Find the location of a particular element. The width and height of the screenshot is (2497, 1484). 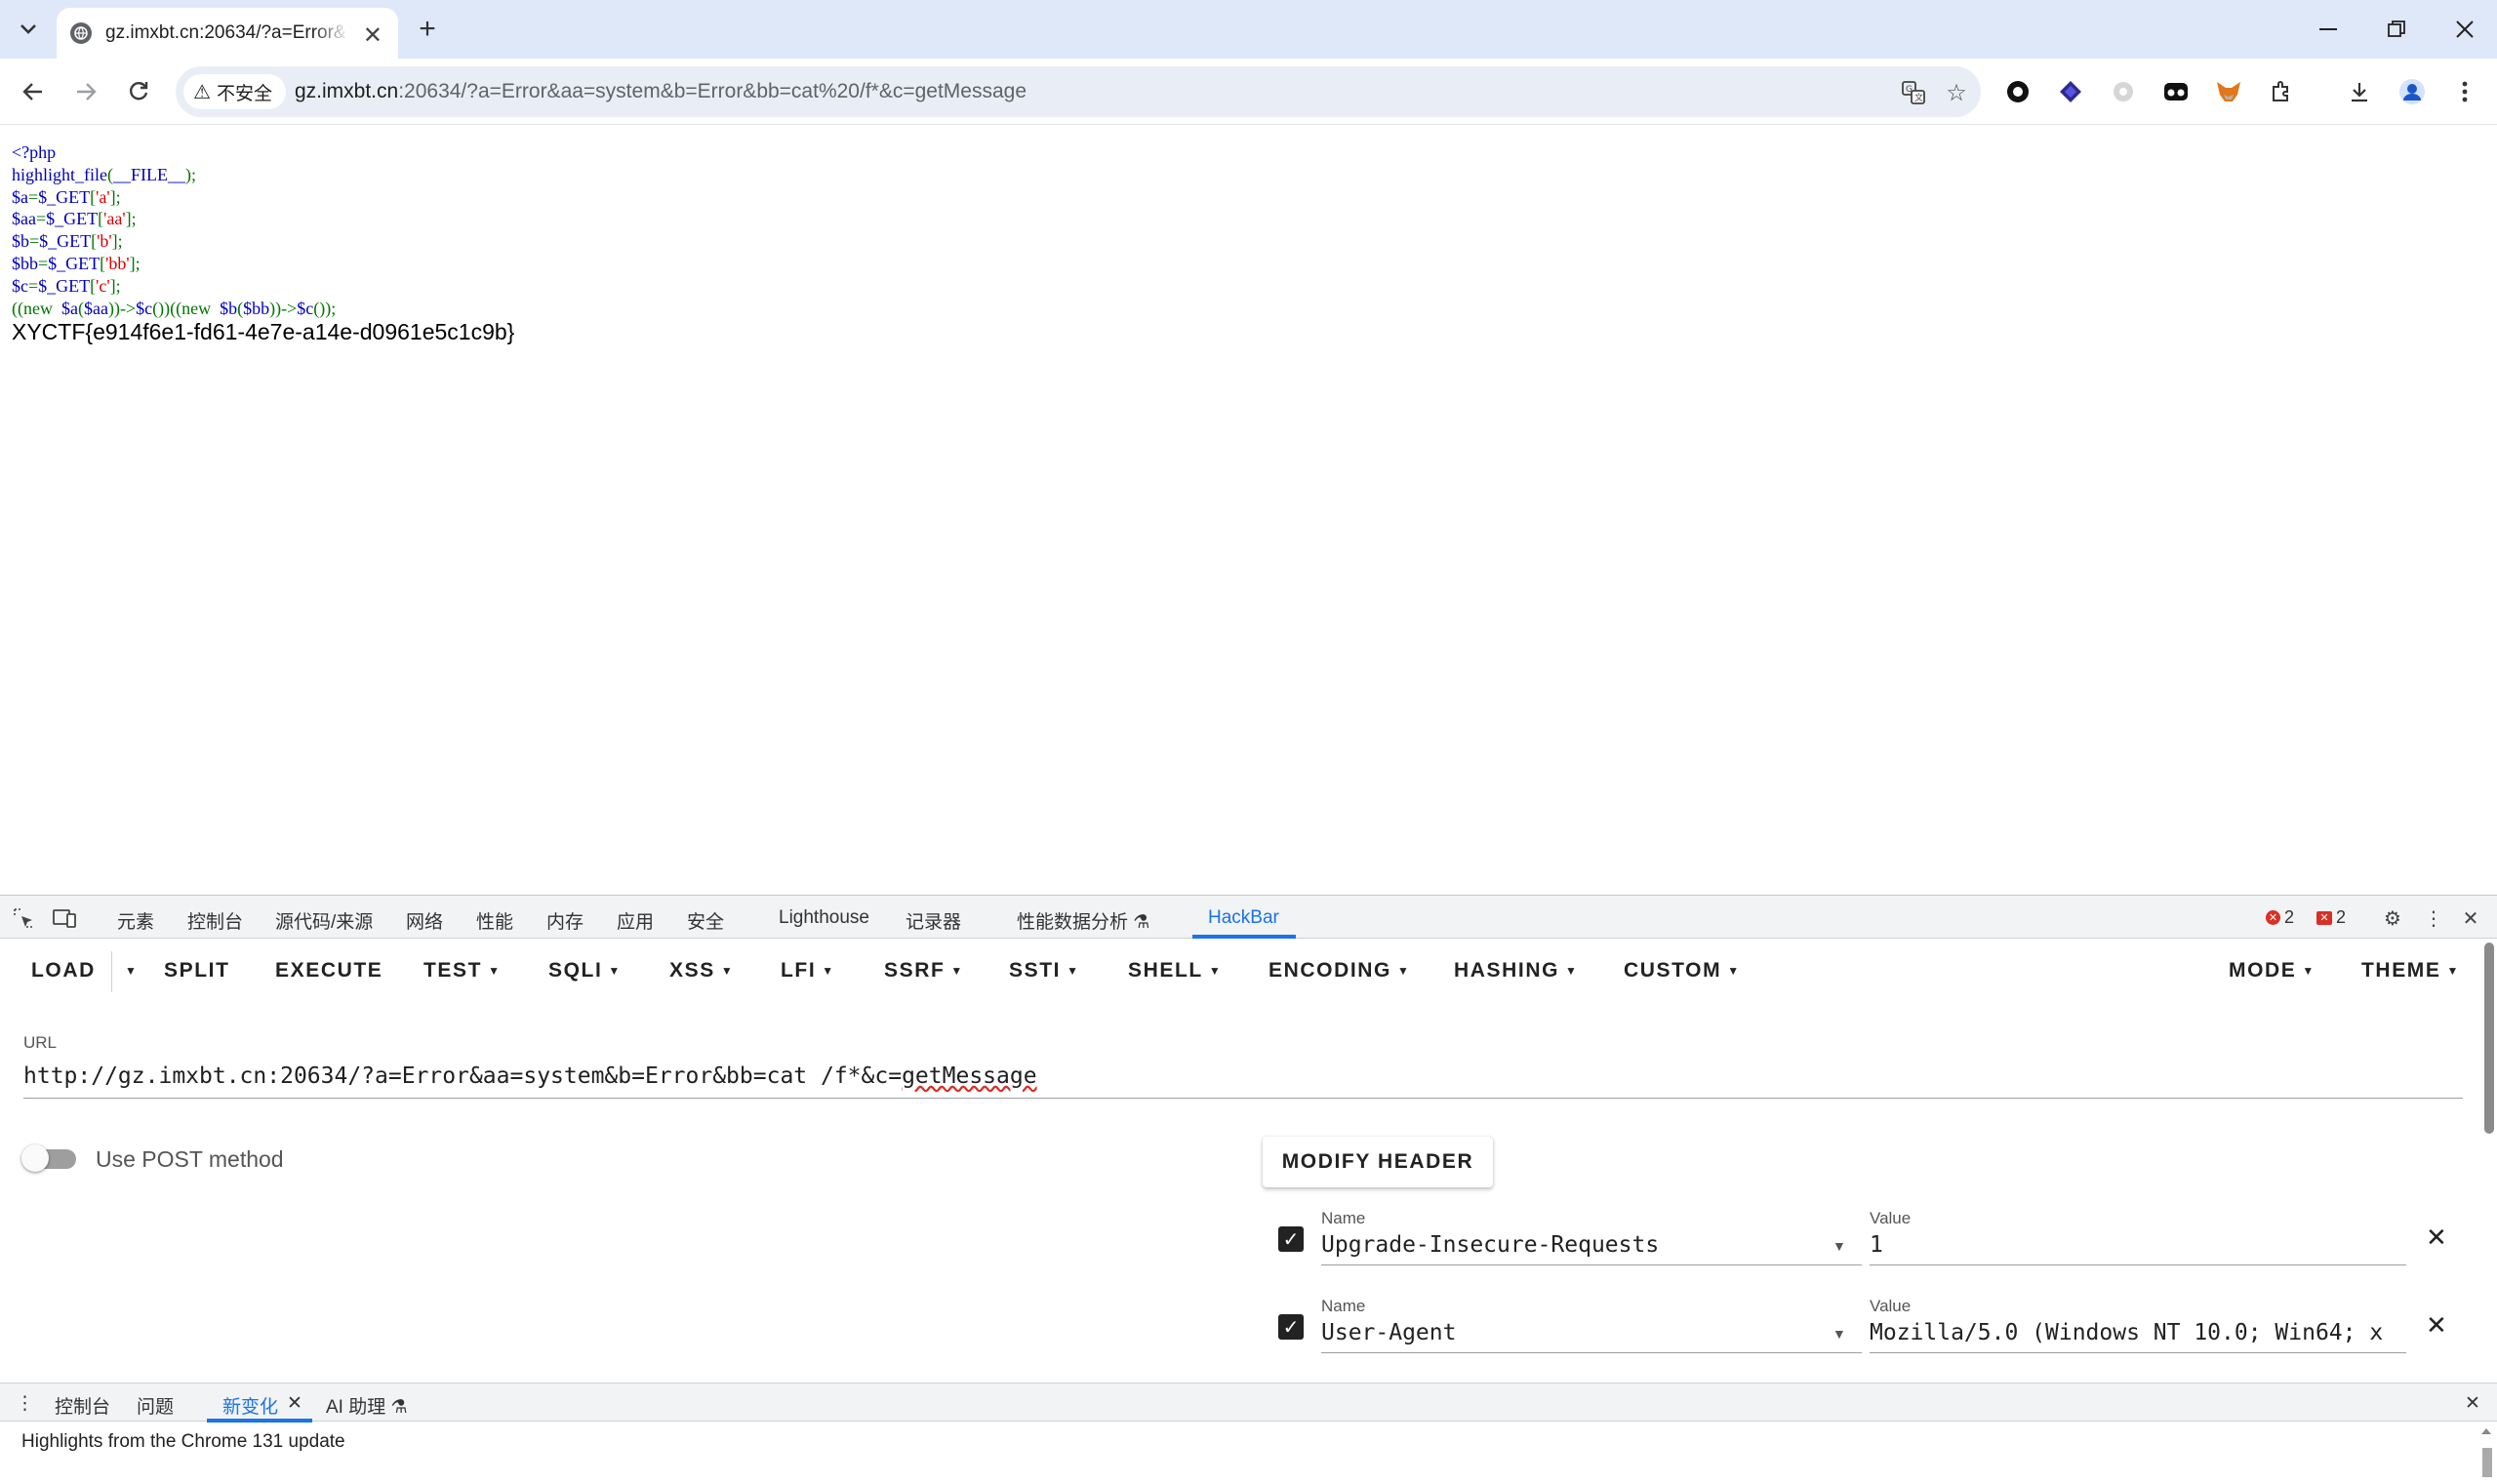

device-toolbar-icon is located at coordinates (64, 918).